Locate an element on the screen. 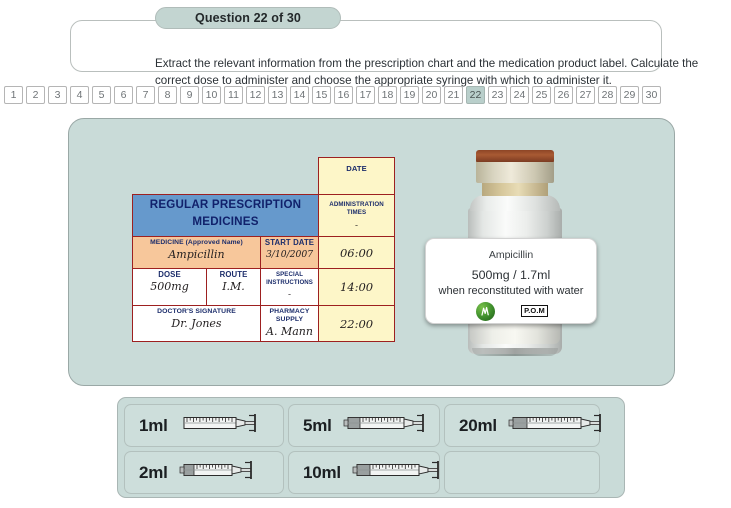 Image resolution: width=731 pixels, height=508 pixels. administration-times-label: ADMINISTRATION TIMES is located at coordinates (356, 208).